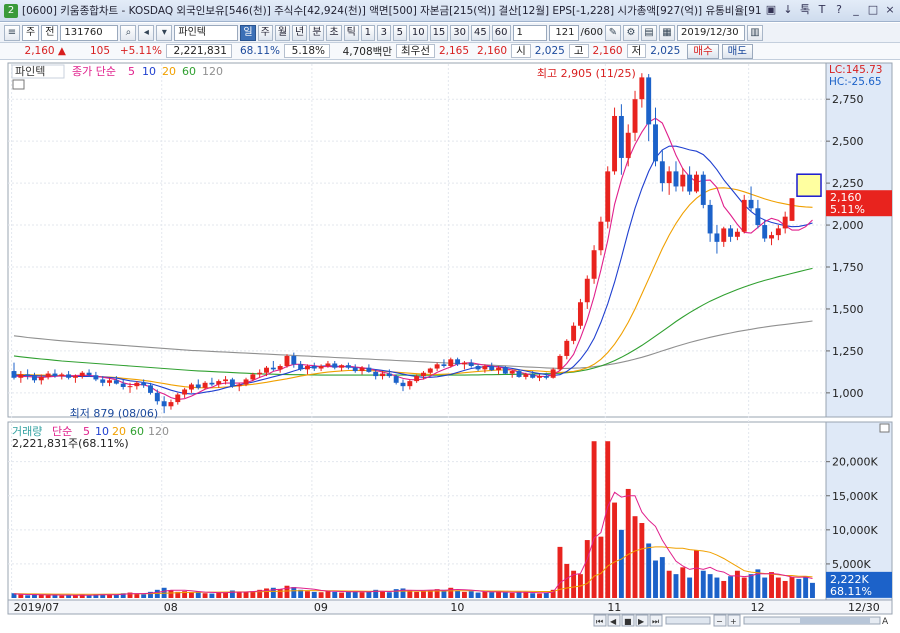  I want to click on low-price: 2,025, so click(665, 51).